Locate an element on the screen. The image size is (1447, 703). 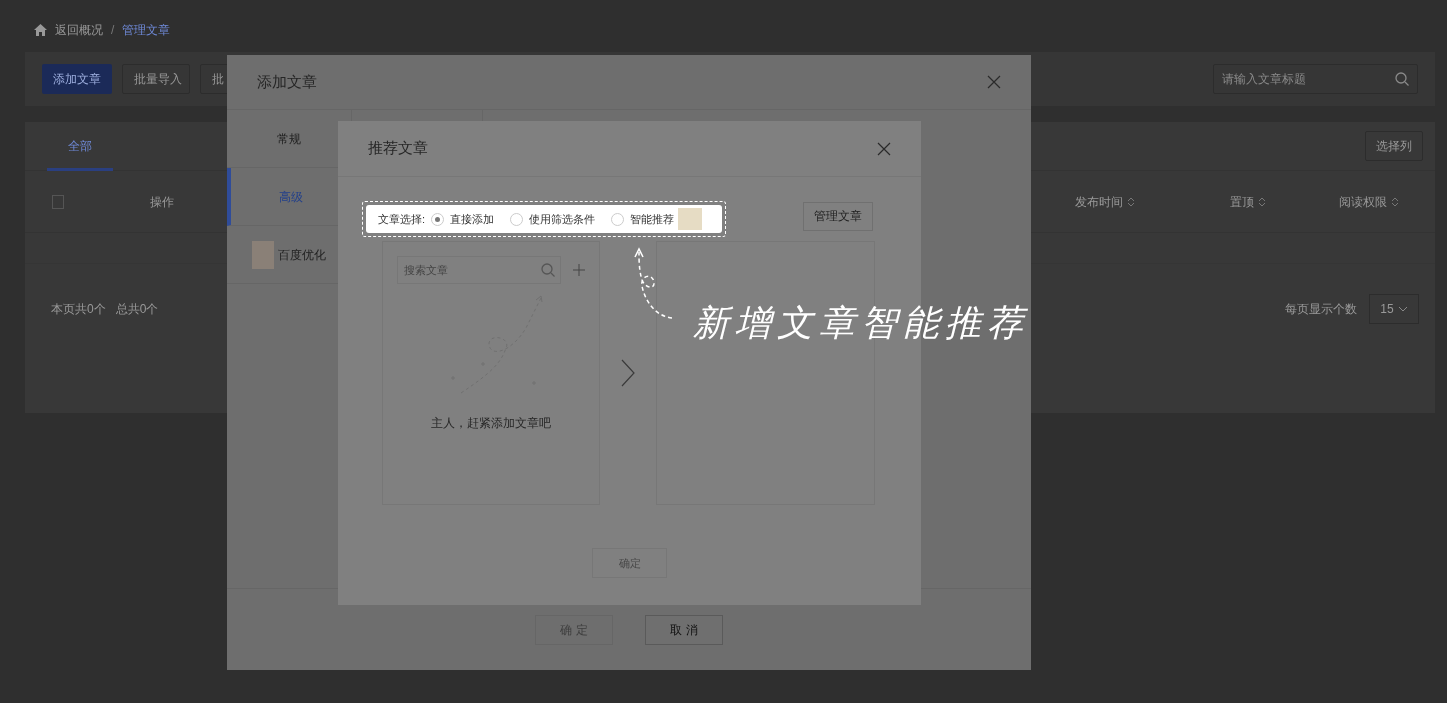
chevron-down-icon is located at coordinates (1402, 308).